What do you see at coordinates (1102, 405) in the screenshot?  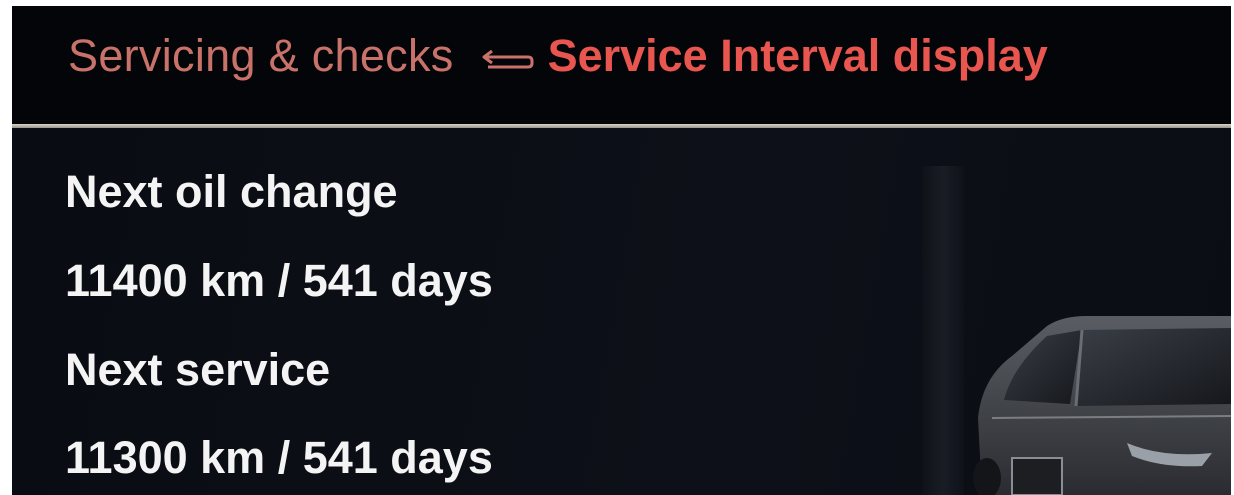 I see `car-image` at bounding box center [1102, 405].